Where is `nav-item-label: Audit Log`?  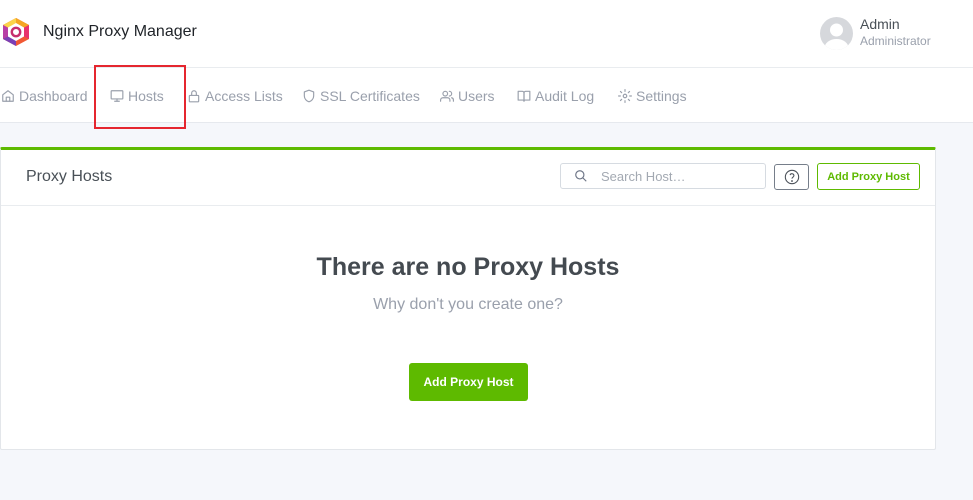
nav-item-label: Audit Log is located at coordinates (565, 95).